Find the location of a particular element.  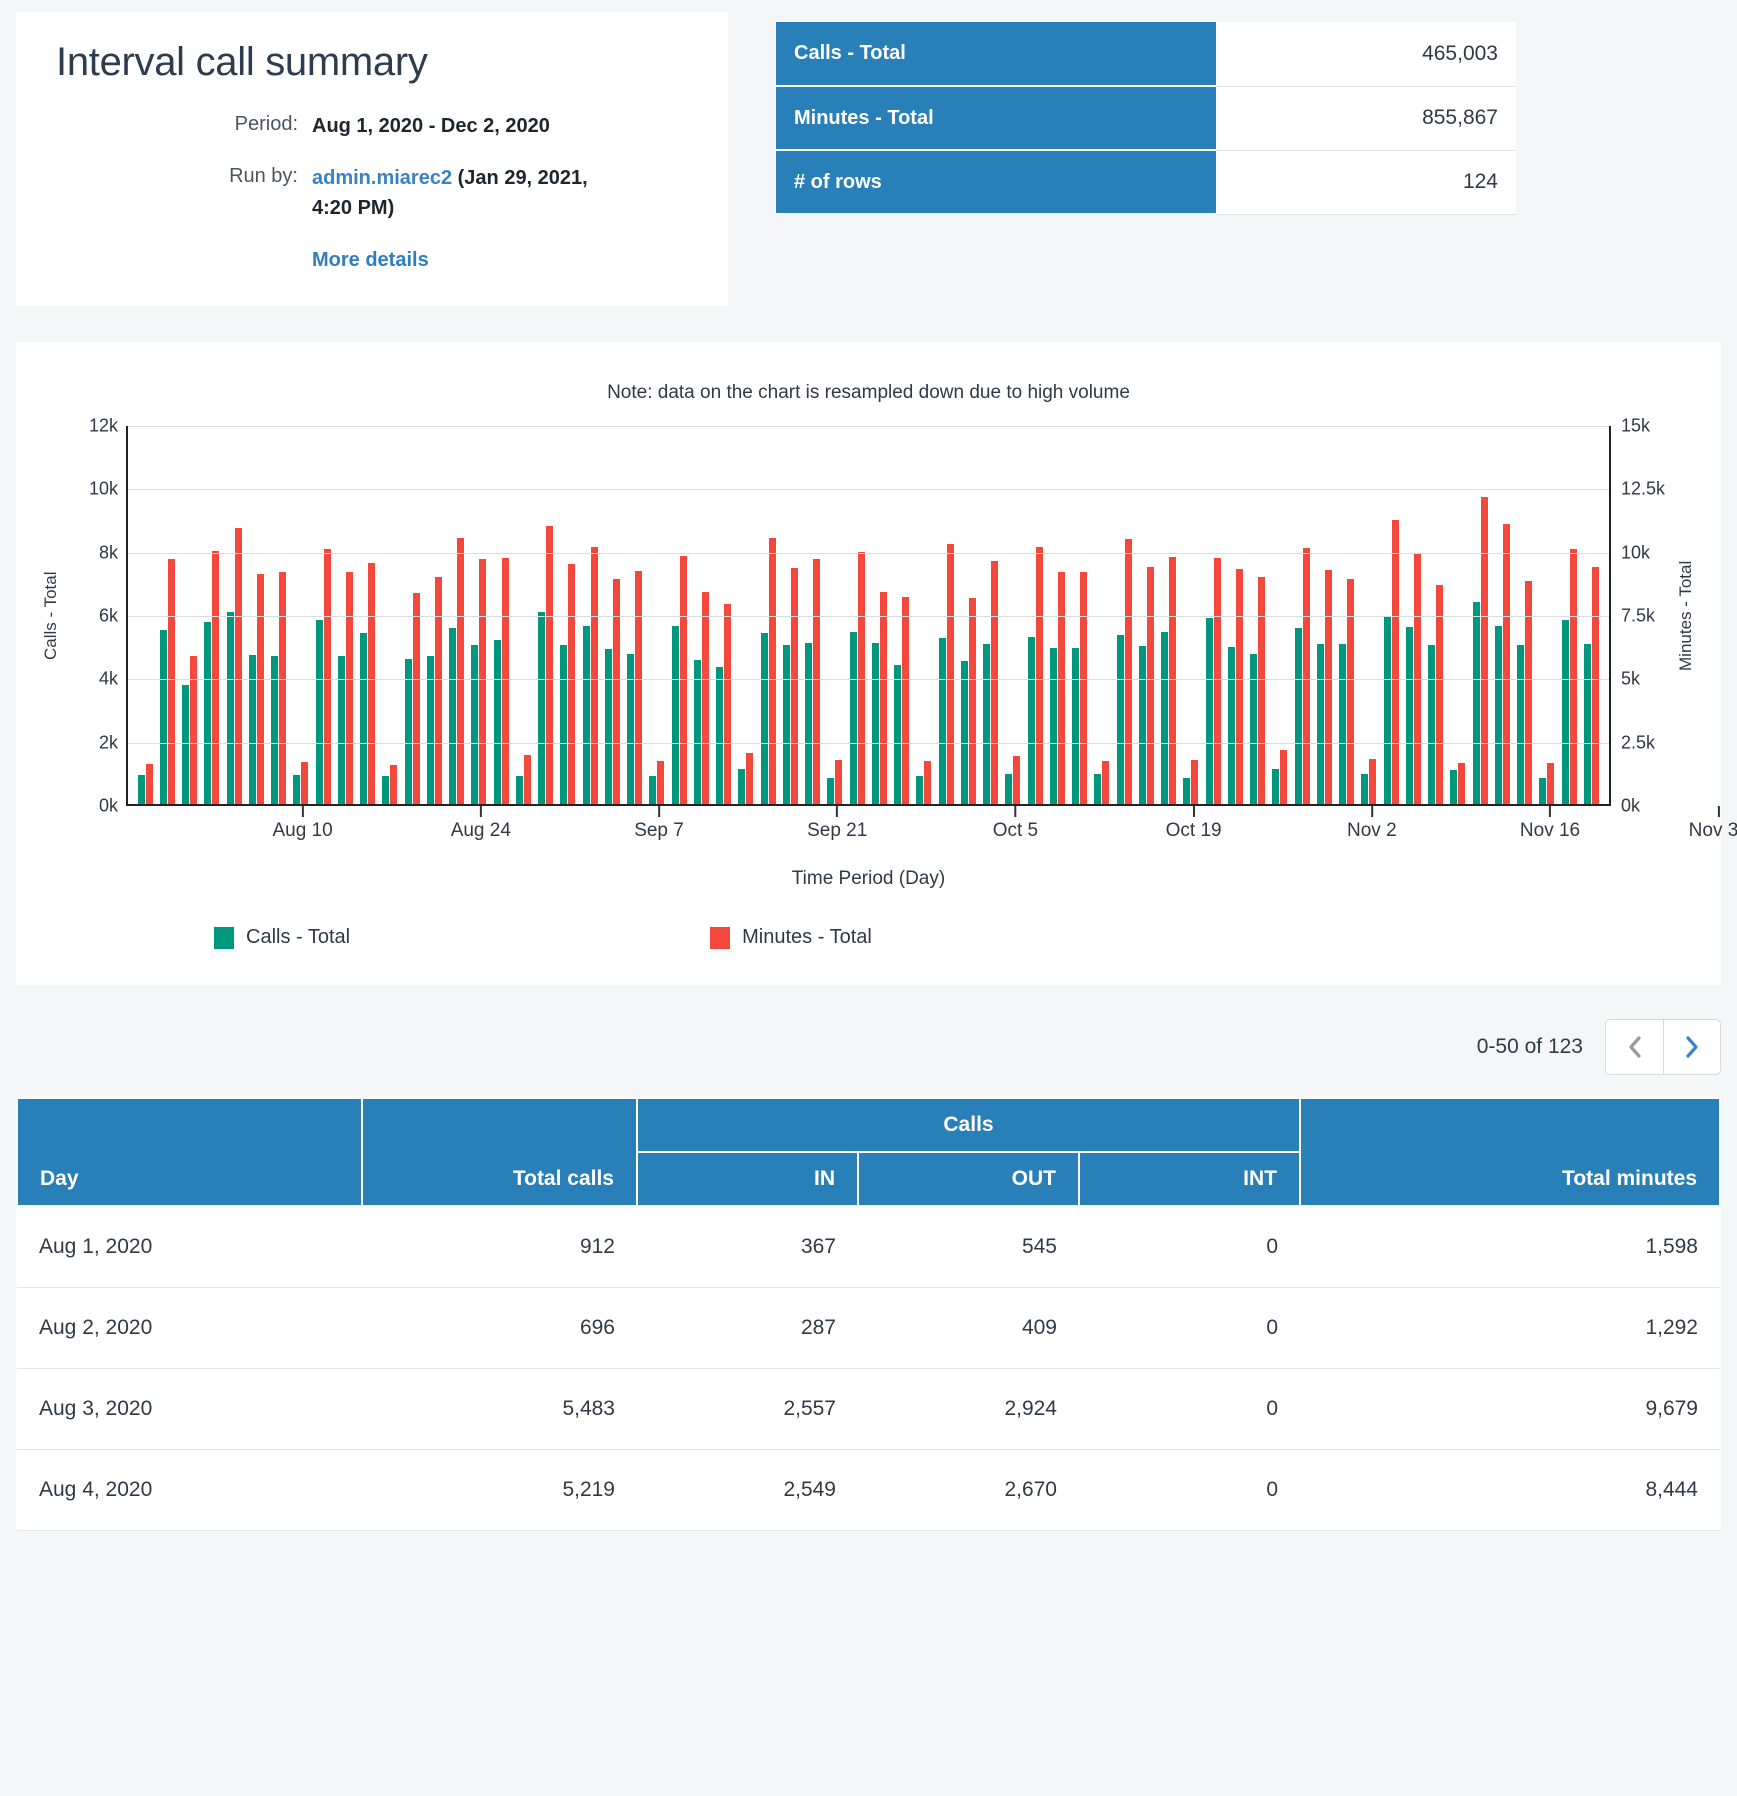

legend-item-minutes: Minutes - Total is located at coordinates (791, 937).